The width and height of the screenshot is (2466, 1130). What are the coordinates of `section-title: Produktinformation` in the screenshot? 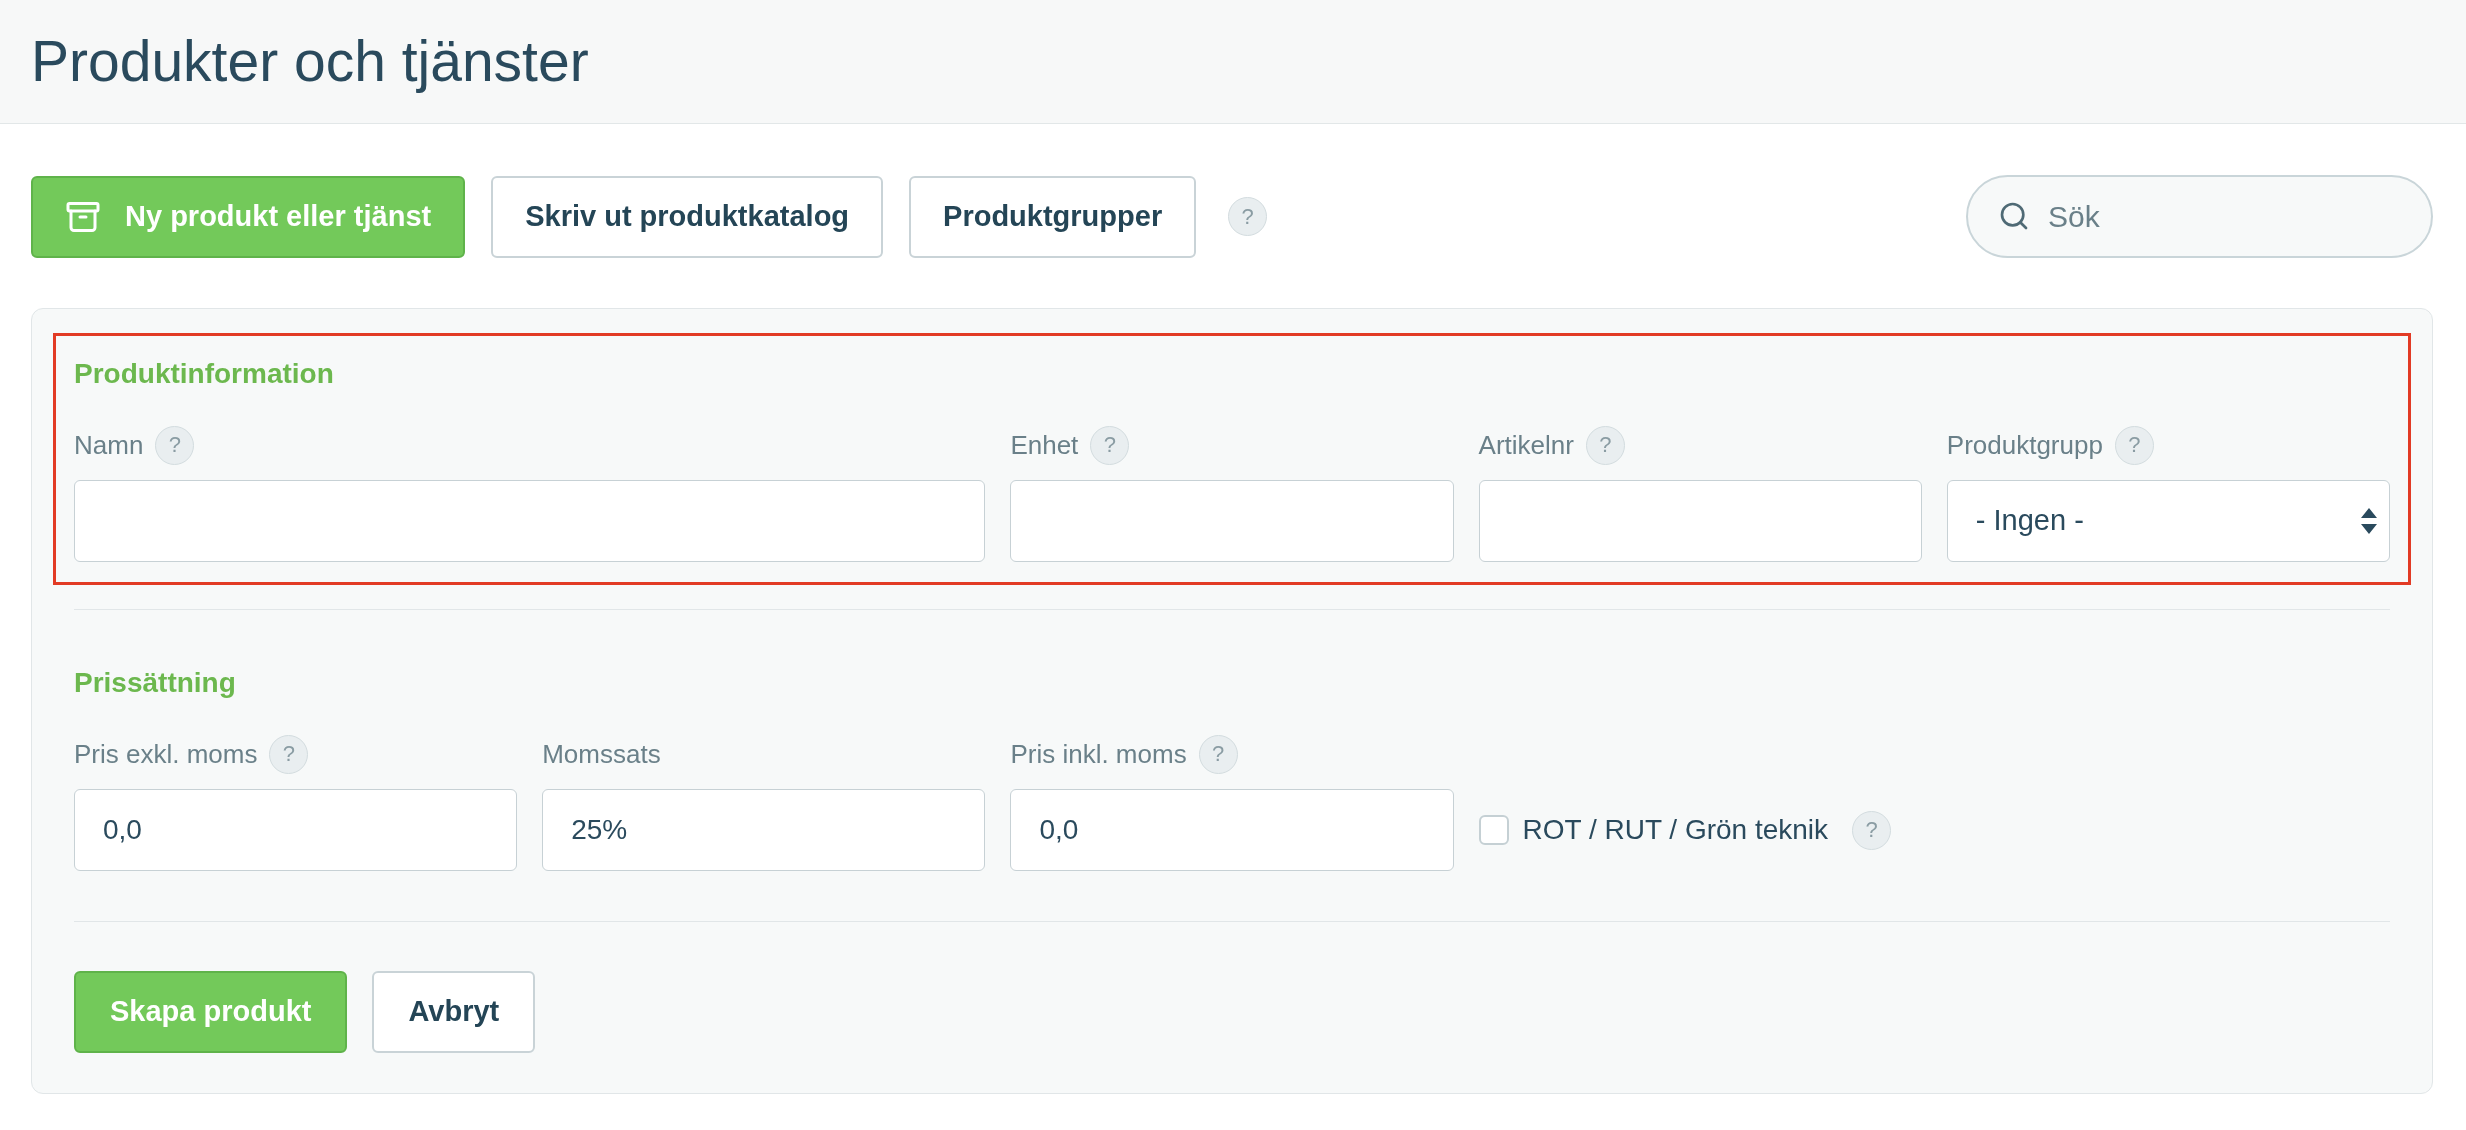 It's located at (204, 374).